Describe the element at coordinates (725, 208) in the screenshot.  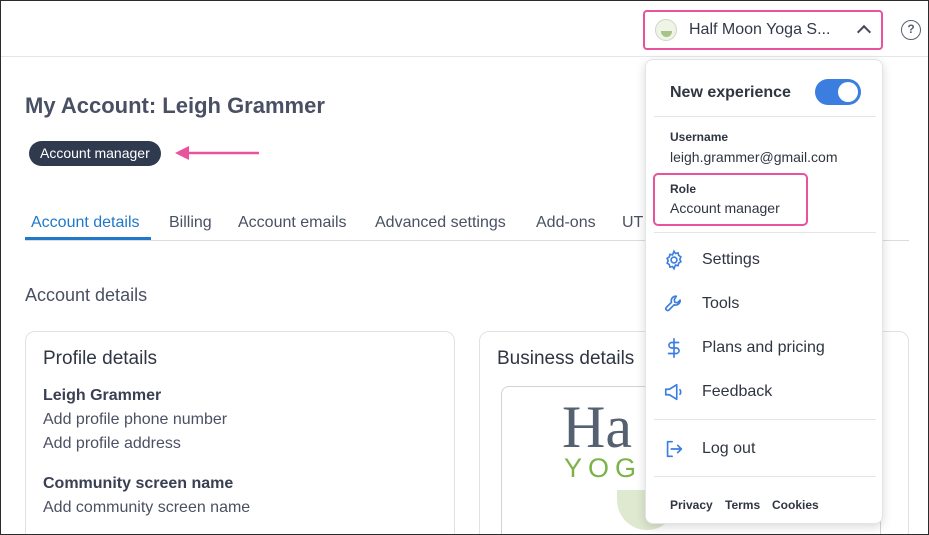
I see `role-value: Account manager` at that location.